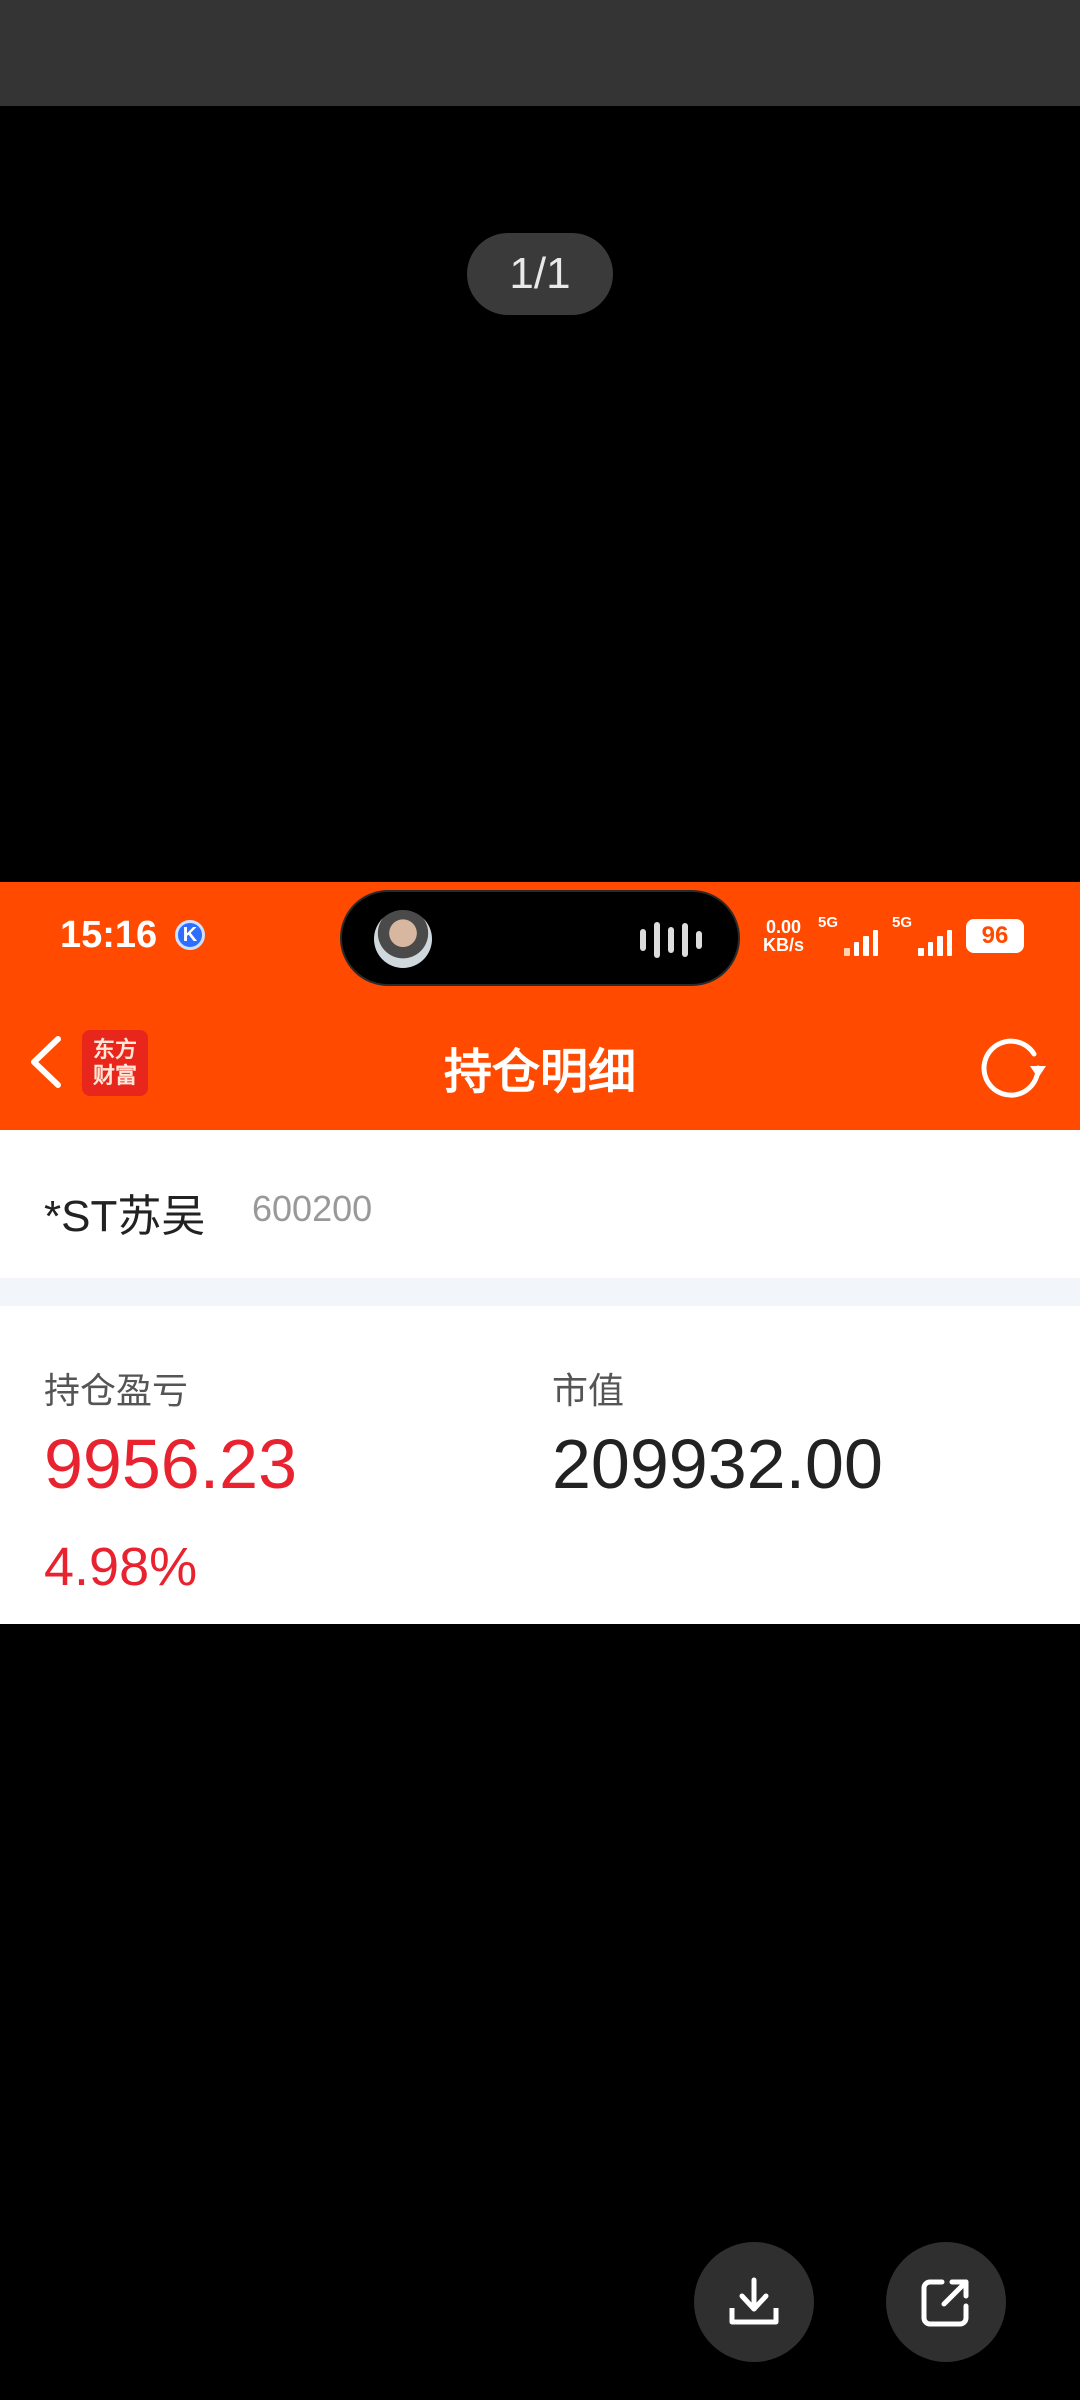 This screenshot has height=2400, width=1080. I want to click on viewer-top-bar, so click(540, 53).